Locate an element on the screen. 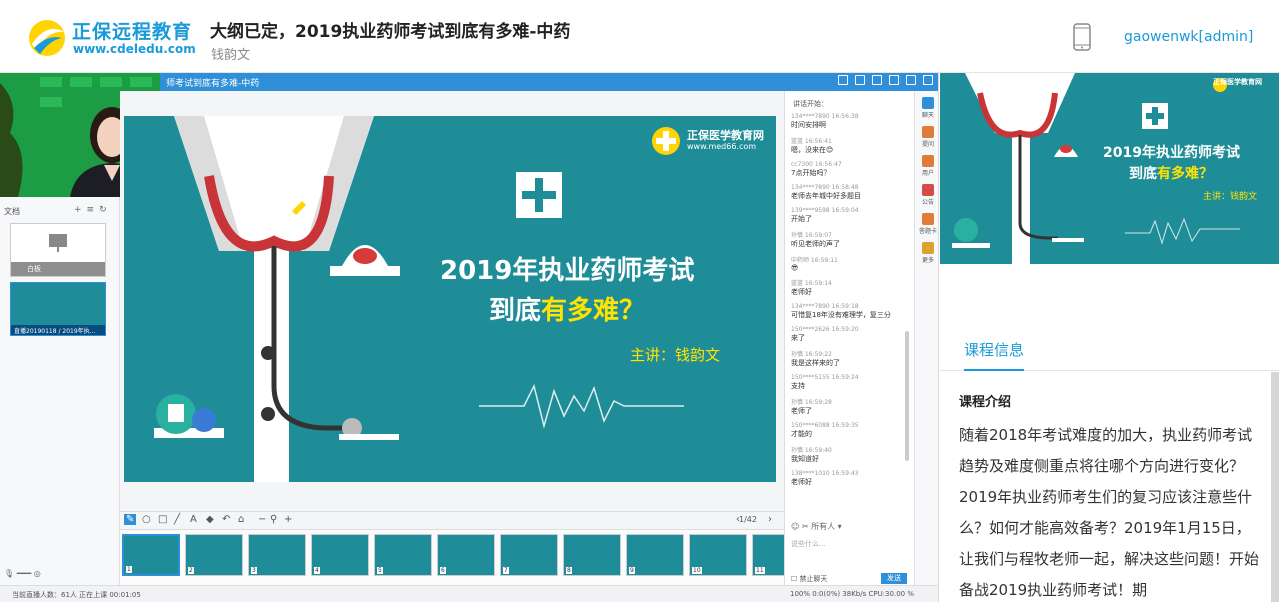  chat-message: 134****7890 16:58:48 老师去年城中好多题目 is located at coordinates (849, 192).